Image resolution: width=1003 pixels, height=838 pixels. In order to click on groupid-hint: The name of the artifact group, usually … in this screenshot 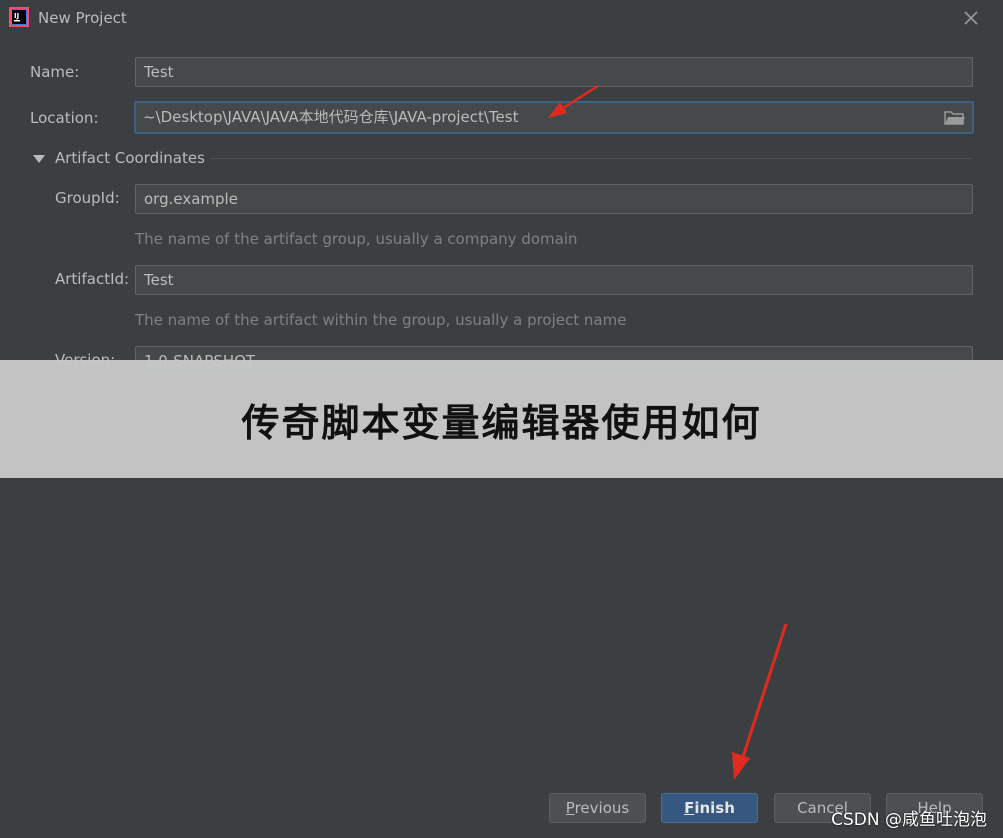, I will do `click(356, 239)`.